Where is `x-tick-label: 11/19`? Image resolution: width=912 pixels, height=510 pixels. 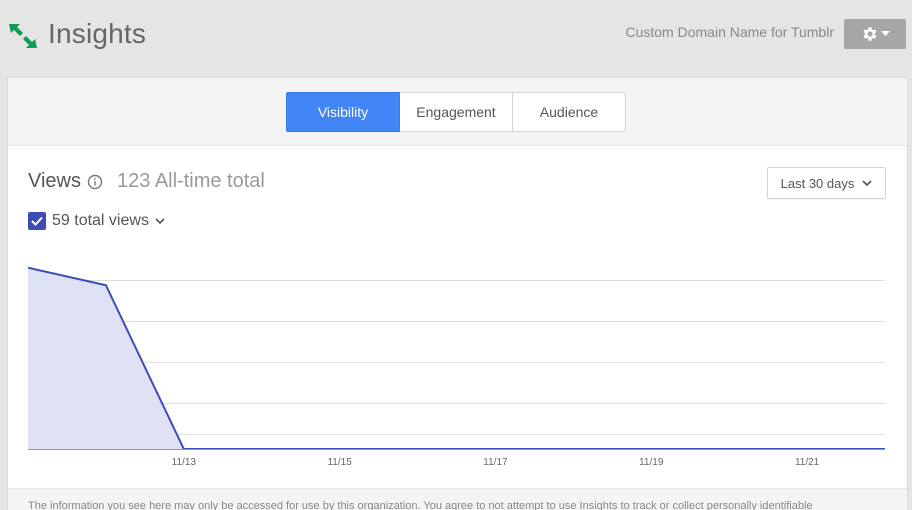 x-tick-label: 11/19 is located at coordinates (651, 461).